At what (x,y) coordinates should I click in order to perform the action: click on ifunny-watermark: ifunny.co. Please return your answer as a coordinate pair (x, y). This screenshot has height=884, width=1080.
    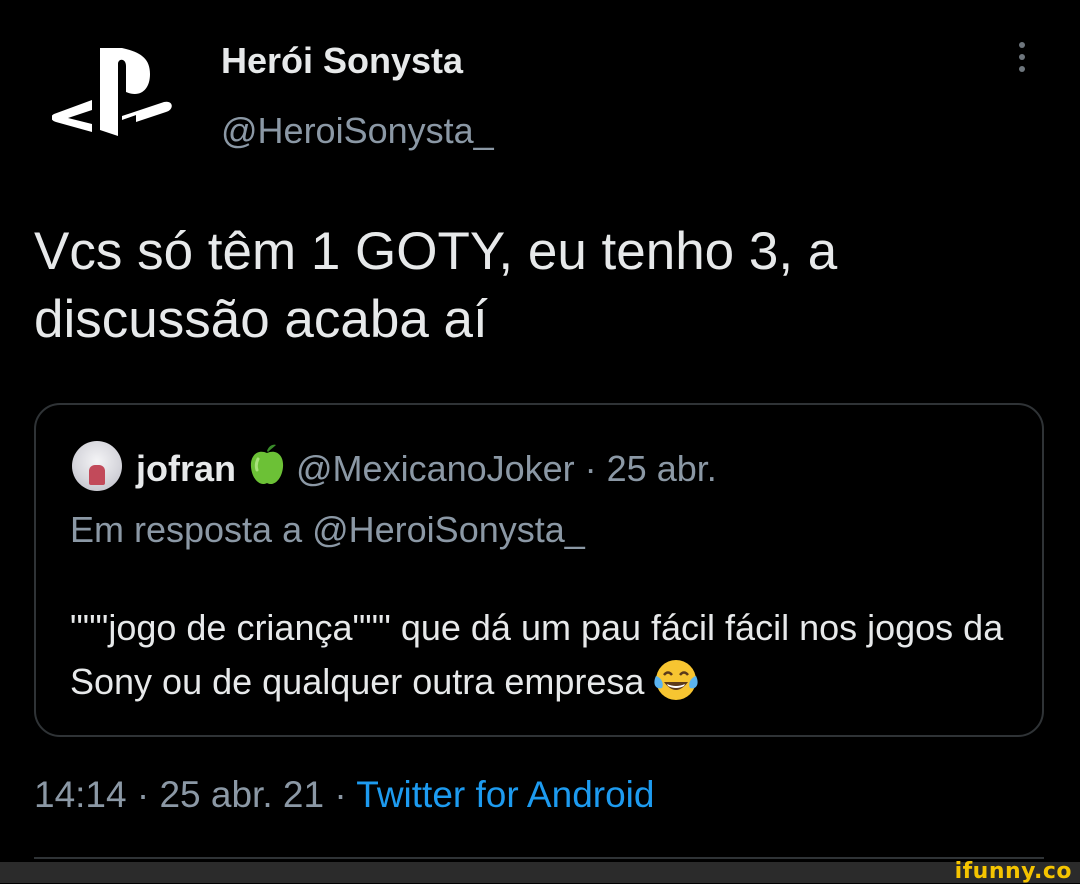
    Looking at the image, I should click on (1013, 871).